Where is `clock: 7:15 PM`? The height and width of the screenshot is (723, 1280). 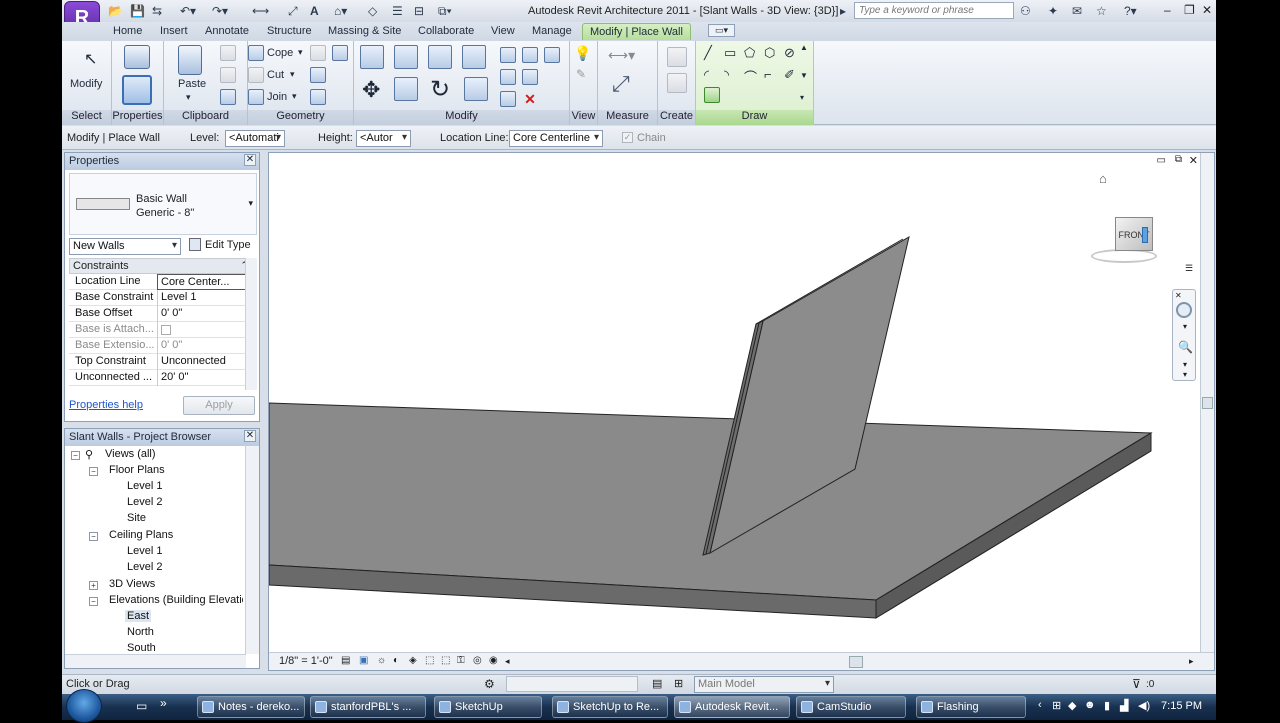
clock: 7:15 PM is located at coordinates (1181, 706).